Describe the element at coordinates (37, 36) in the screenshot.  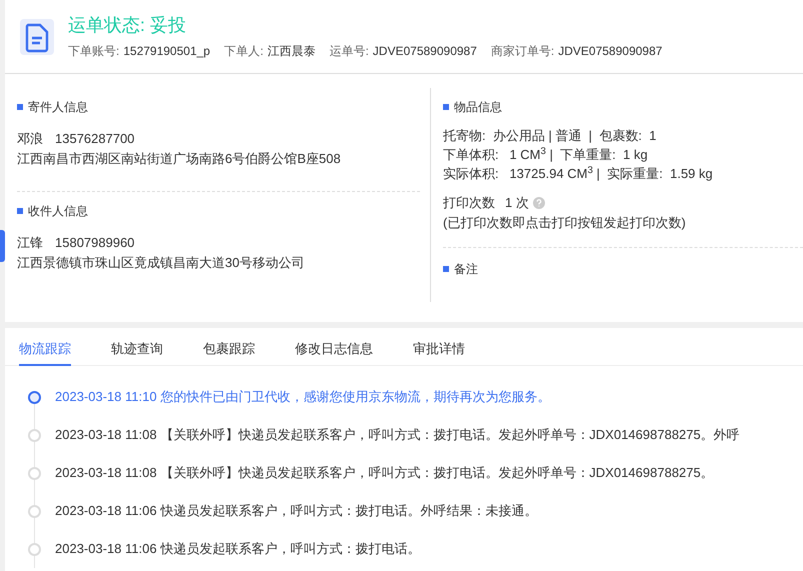
I see `document-icon` at that location.